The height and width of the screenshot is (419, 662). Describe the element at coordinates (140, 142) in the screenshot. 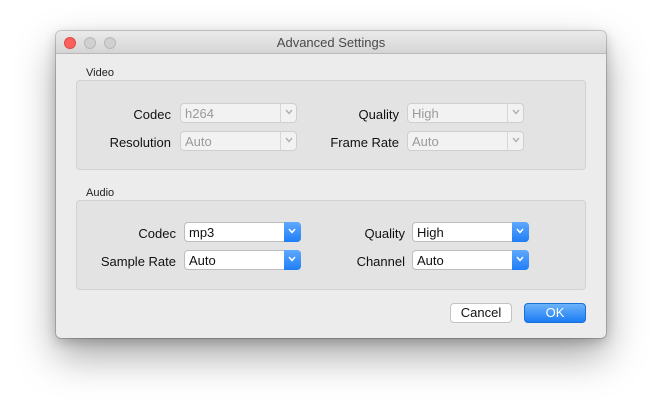

I see `video-resolution-label: Resolution` at that location.